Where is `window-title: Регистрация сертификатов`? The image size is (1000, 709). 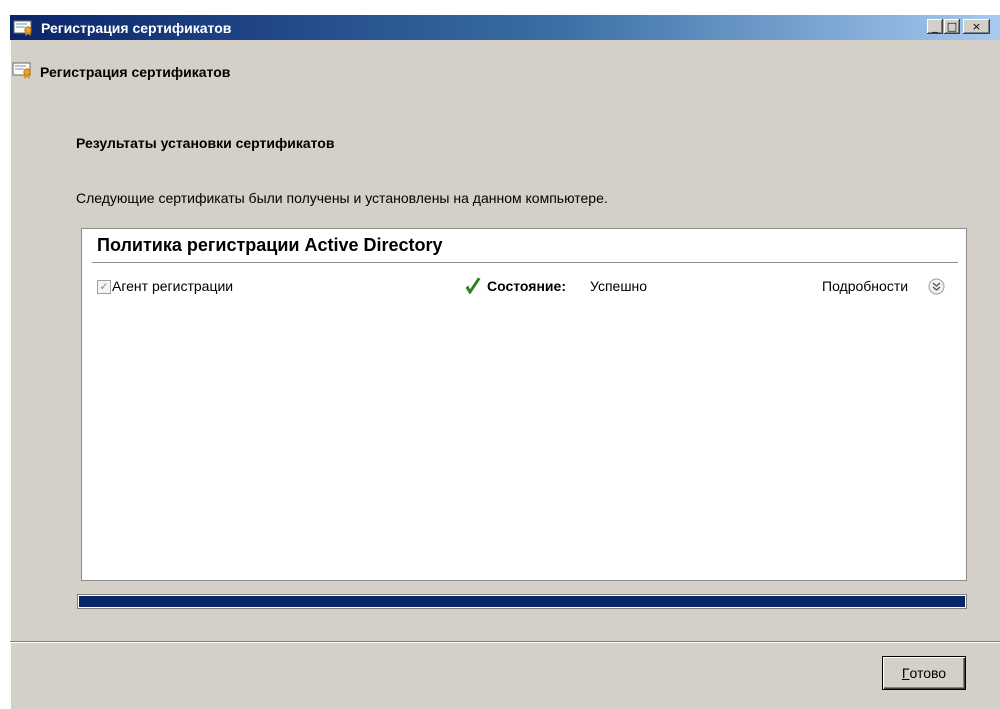 window-title: Регистрация сертификатов is located at coordinates (136, 28).